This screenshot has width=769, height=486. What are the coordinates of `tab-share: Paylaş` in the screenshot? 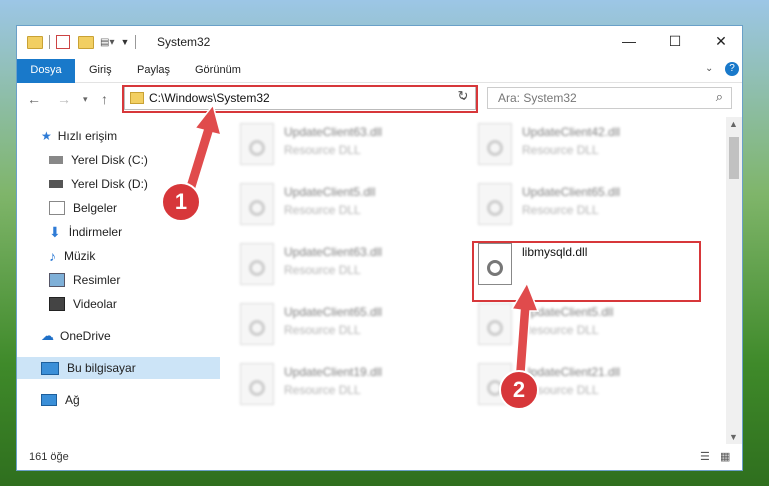 It's located at (153, 70).